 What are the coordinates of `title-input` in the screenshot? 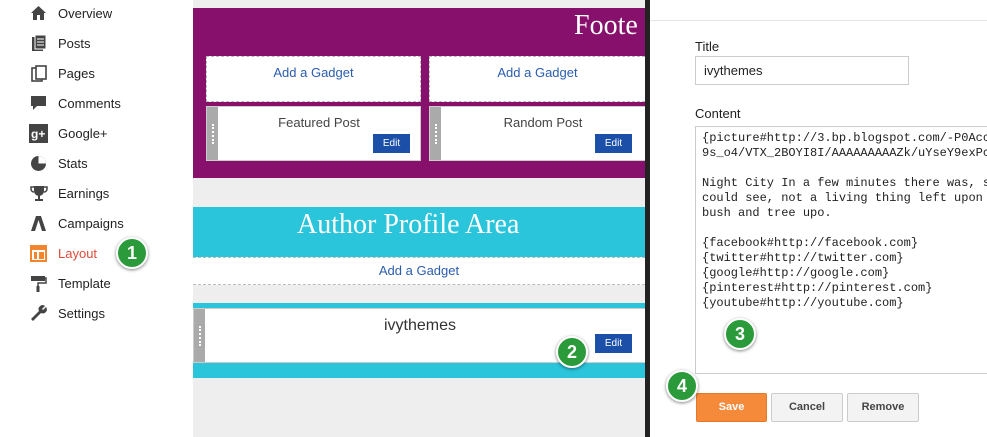 It's located at (802, 70).